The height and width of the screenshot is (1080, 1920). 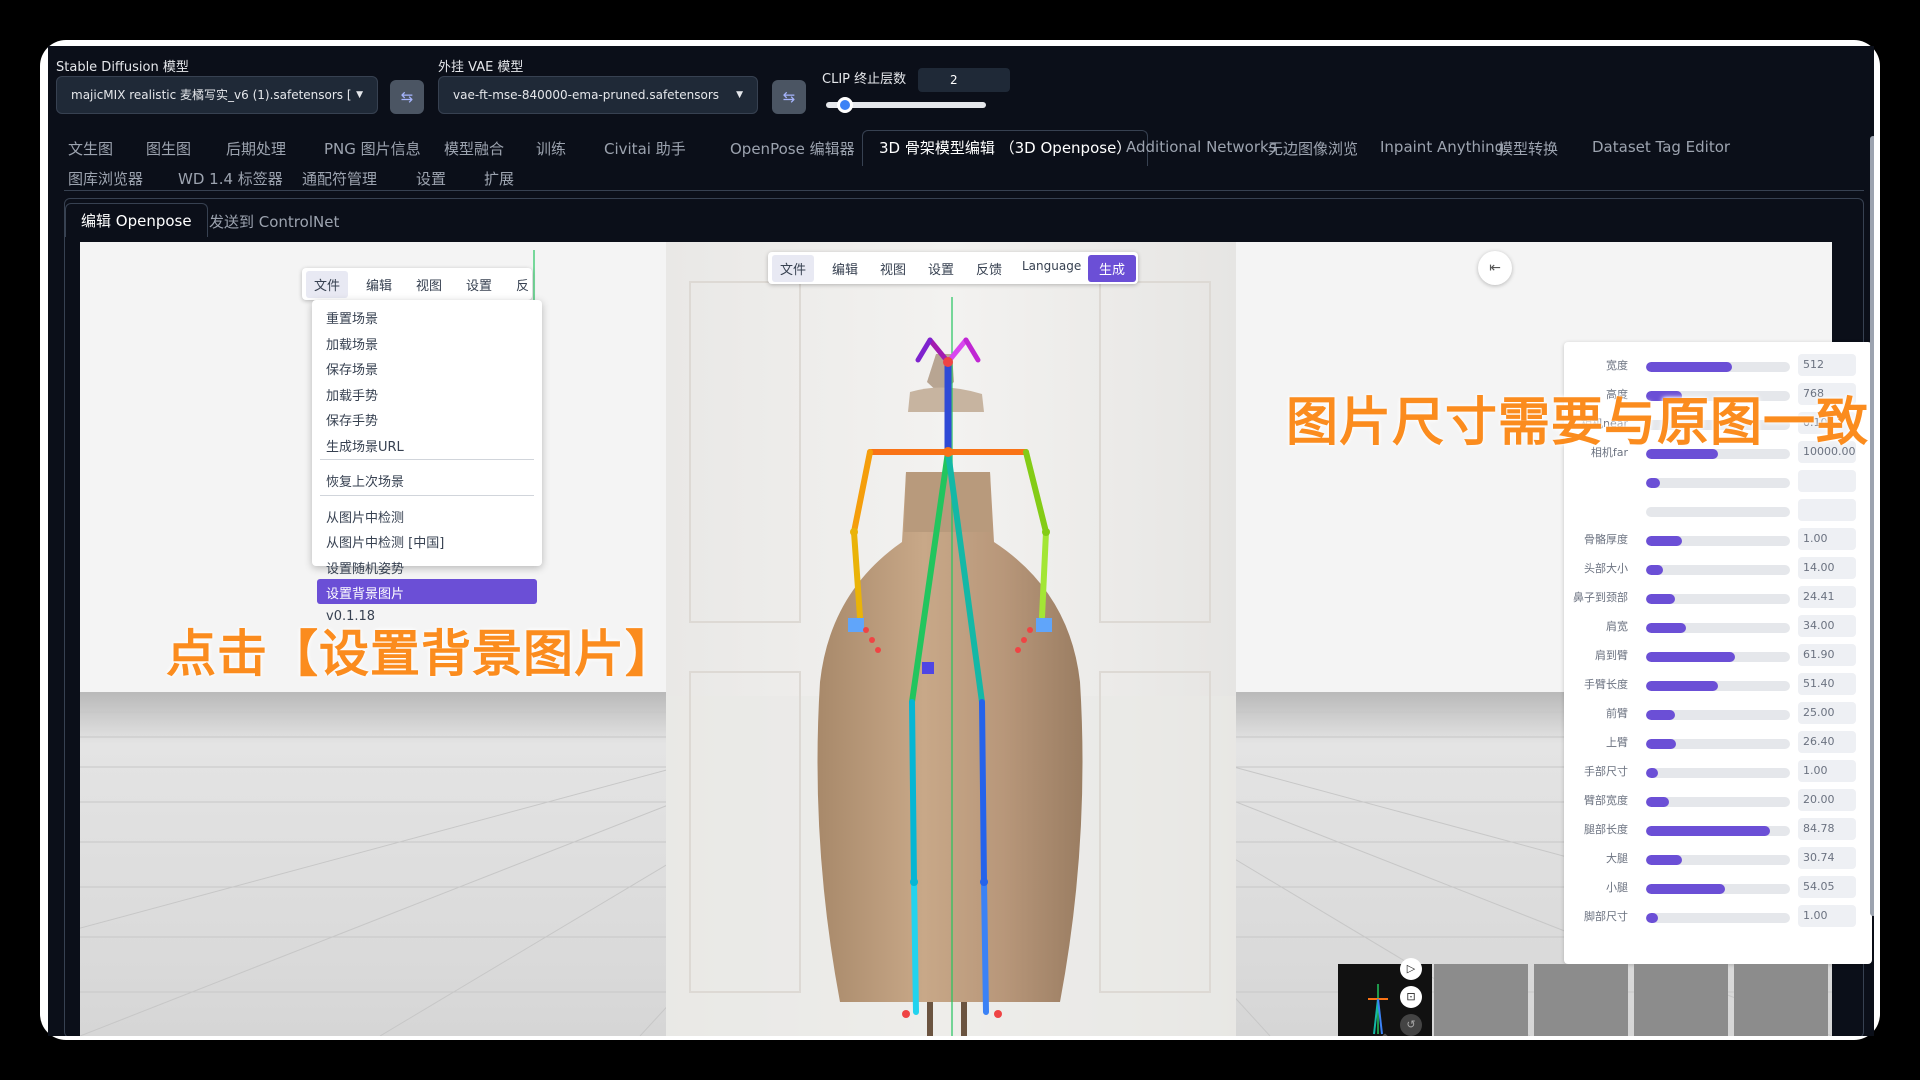 I want to click on menu-separator, so click(x=427, y=459).